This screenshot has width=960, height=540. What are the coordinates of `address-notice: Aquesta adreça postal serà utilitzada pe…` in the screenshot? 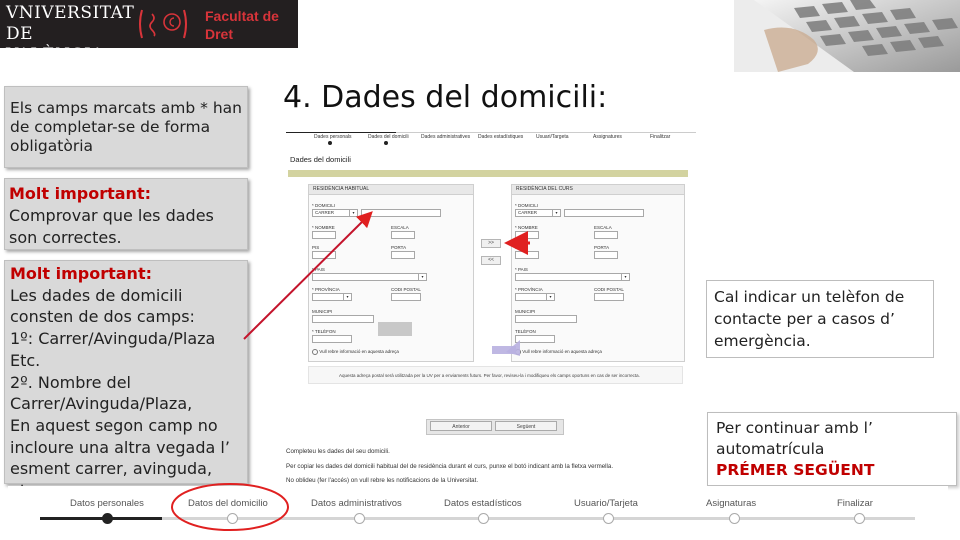 It's located at (495, 375).